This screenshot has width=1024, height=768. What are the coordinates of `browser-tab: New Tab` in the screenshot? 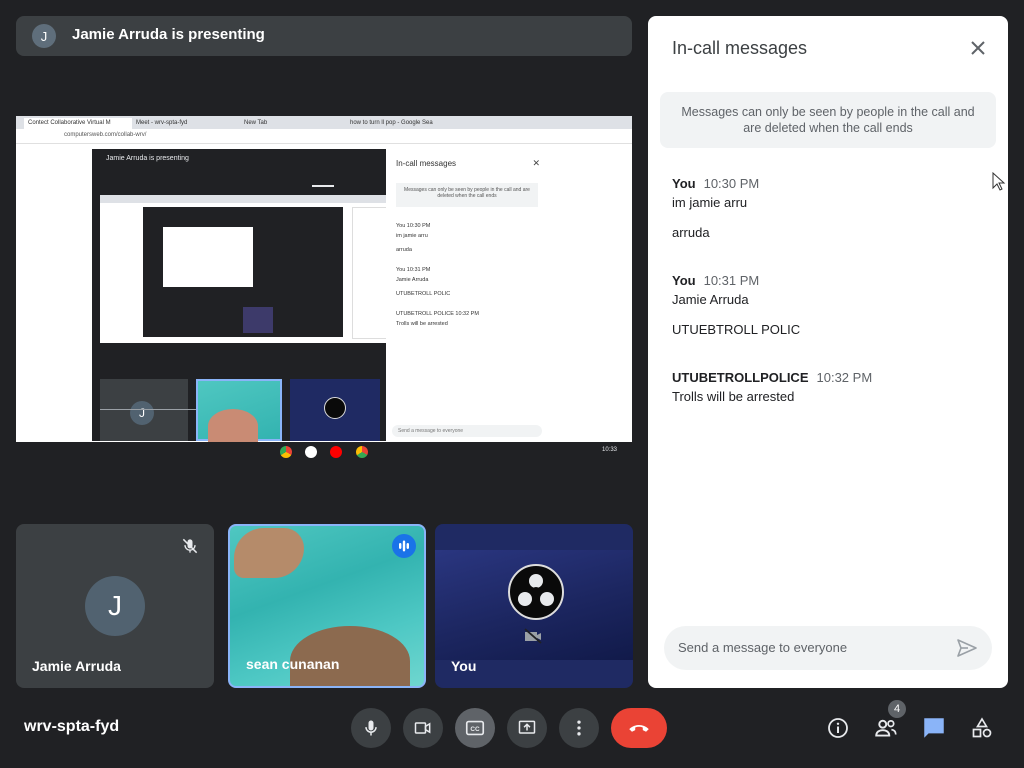 It's located at (256, 123).